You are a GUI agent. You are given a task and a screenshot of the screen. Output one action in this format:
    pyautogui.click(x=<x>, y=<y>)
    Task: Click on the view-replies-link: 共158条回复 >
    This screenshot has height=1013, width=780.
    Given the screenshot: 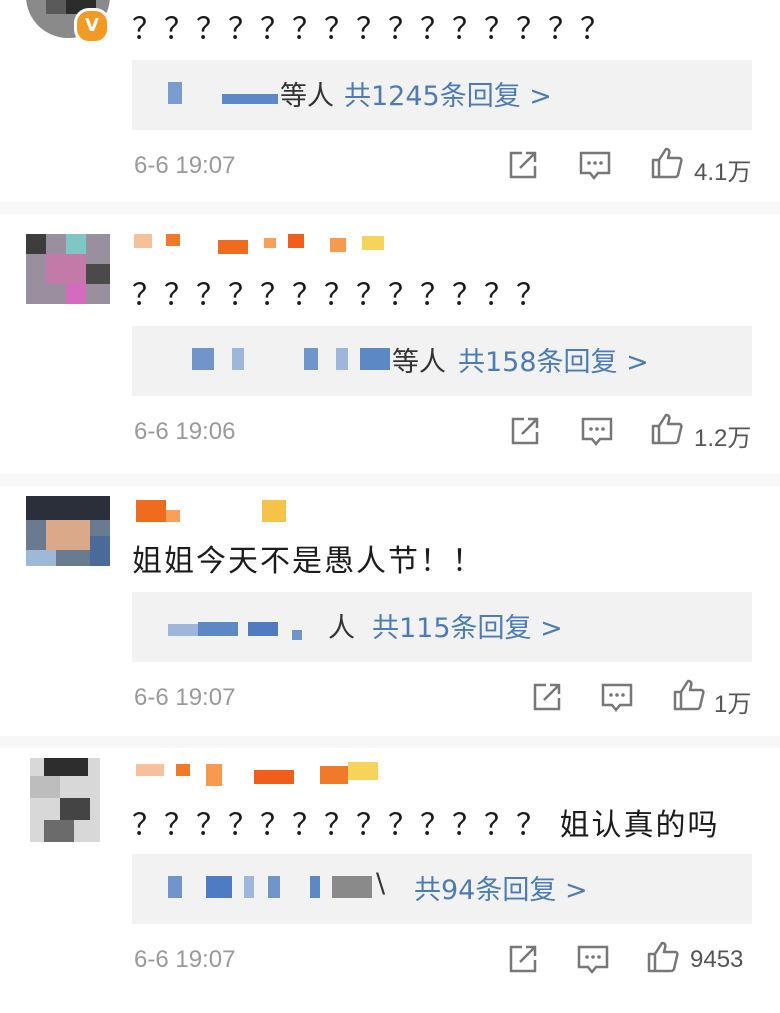 What is the action you would take?
    pyautogui.click(x=553, y=359)
    